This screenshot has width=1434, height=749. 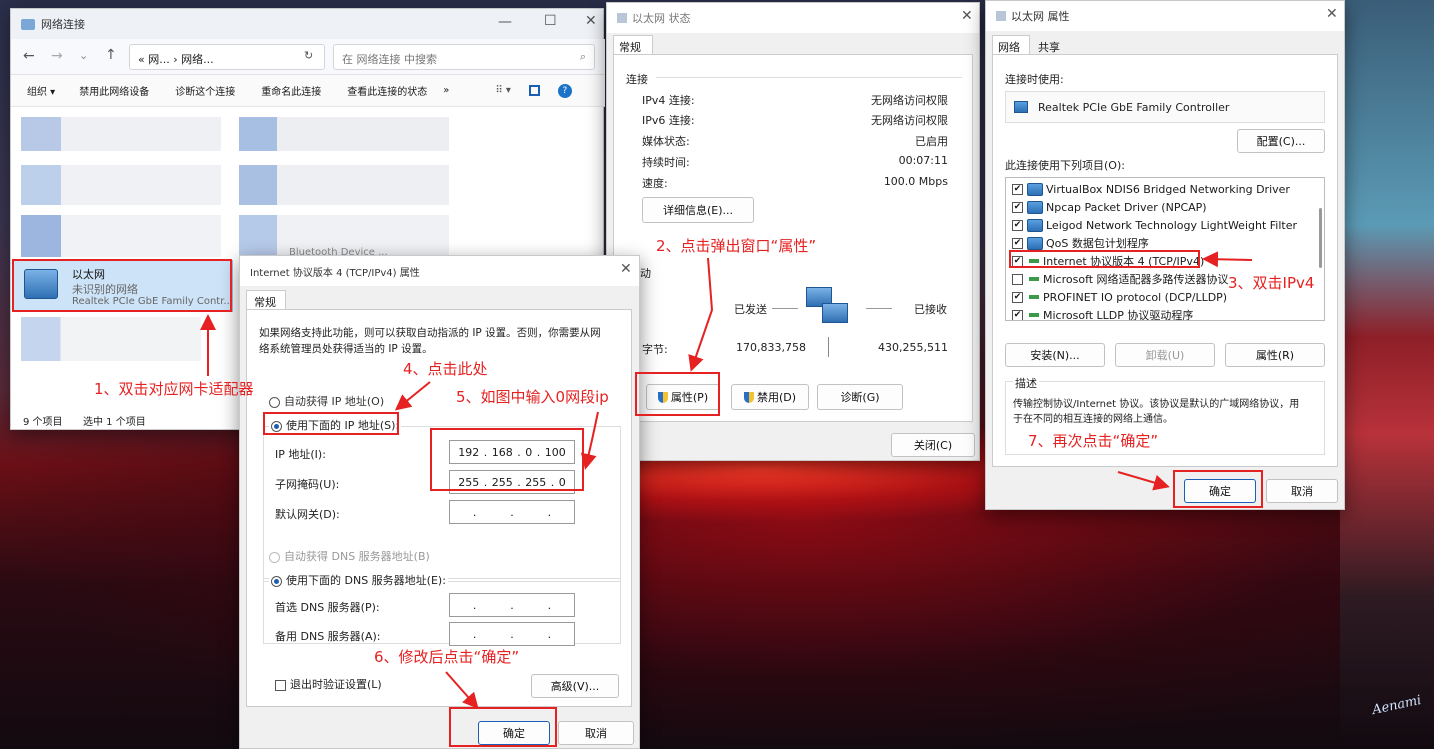 I want to click on list-item: ✔ Microsoft LLDP 协议驱动程序, so click(x=1168, y=313).